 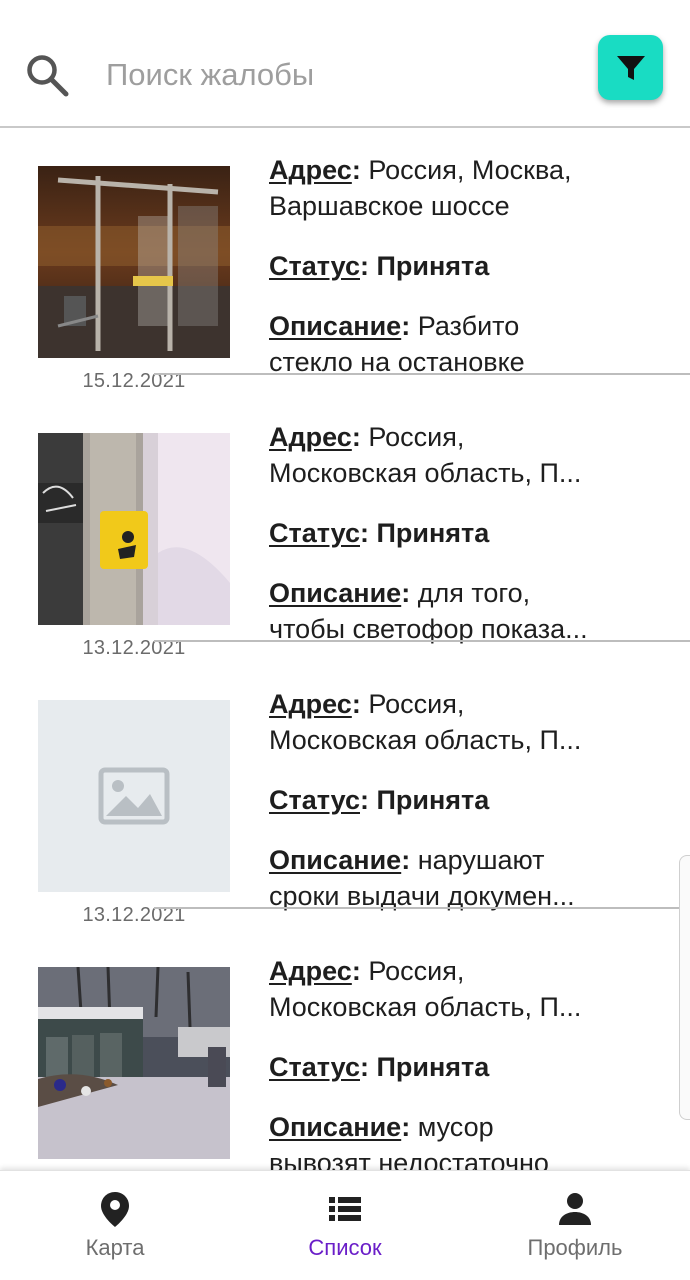 What do you see at coordinates (452, 1127) in the screenshot?
I see `description-value: мусор` at bounding box center [452, 1127].